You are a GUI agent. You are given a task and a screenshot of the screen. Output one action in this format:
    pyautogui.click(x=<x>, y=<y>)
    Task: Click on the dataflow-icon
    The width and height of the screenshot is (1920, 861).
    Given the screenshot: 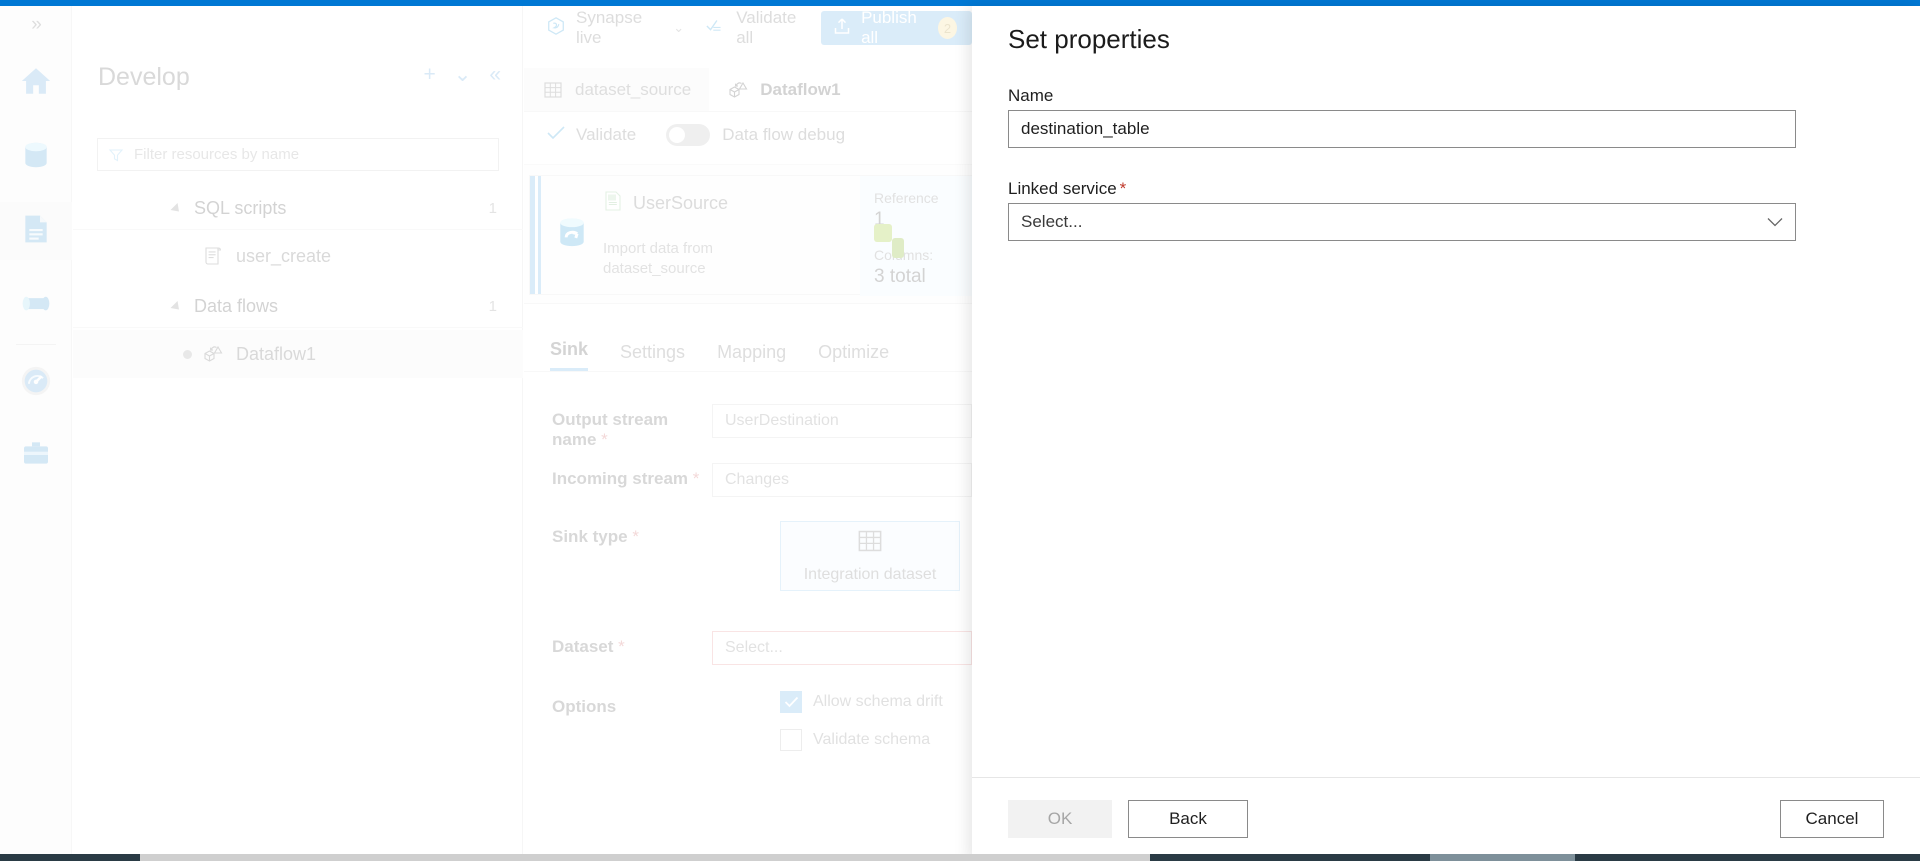 What is the action you would take?
    pyautogui.click(x=213, y=354)
    